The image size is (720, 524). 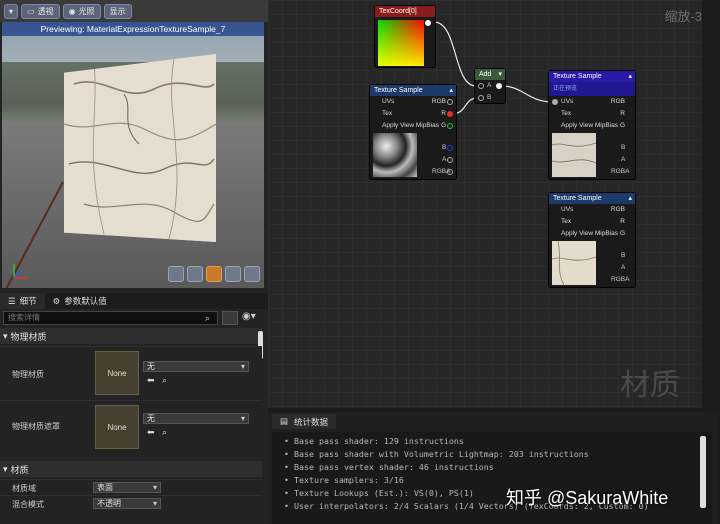 What do you see at coordinates (555, 102) in the screenshot?
I see `uvs-input-pin` at bounding box center [555, 102].